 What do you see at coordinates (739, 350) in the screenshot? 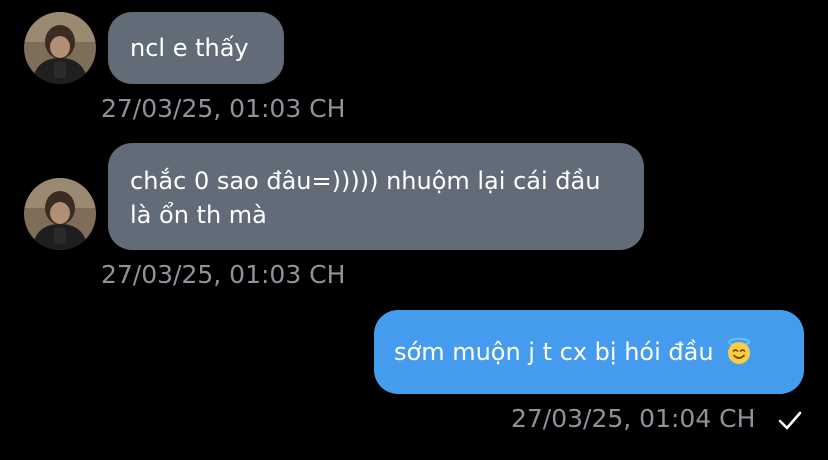
I see `smiling-face-with-halo-icon` at bounding box center [739, 350].